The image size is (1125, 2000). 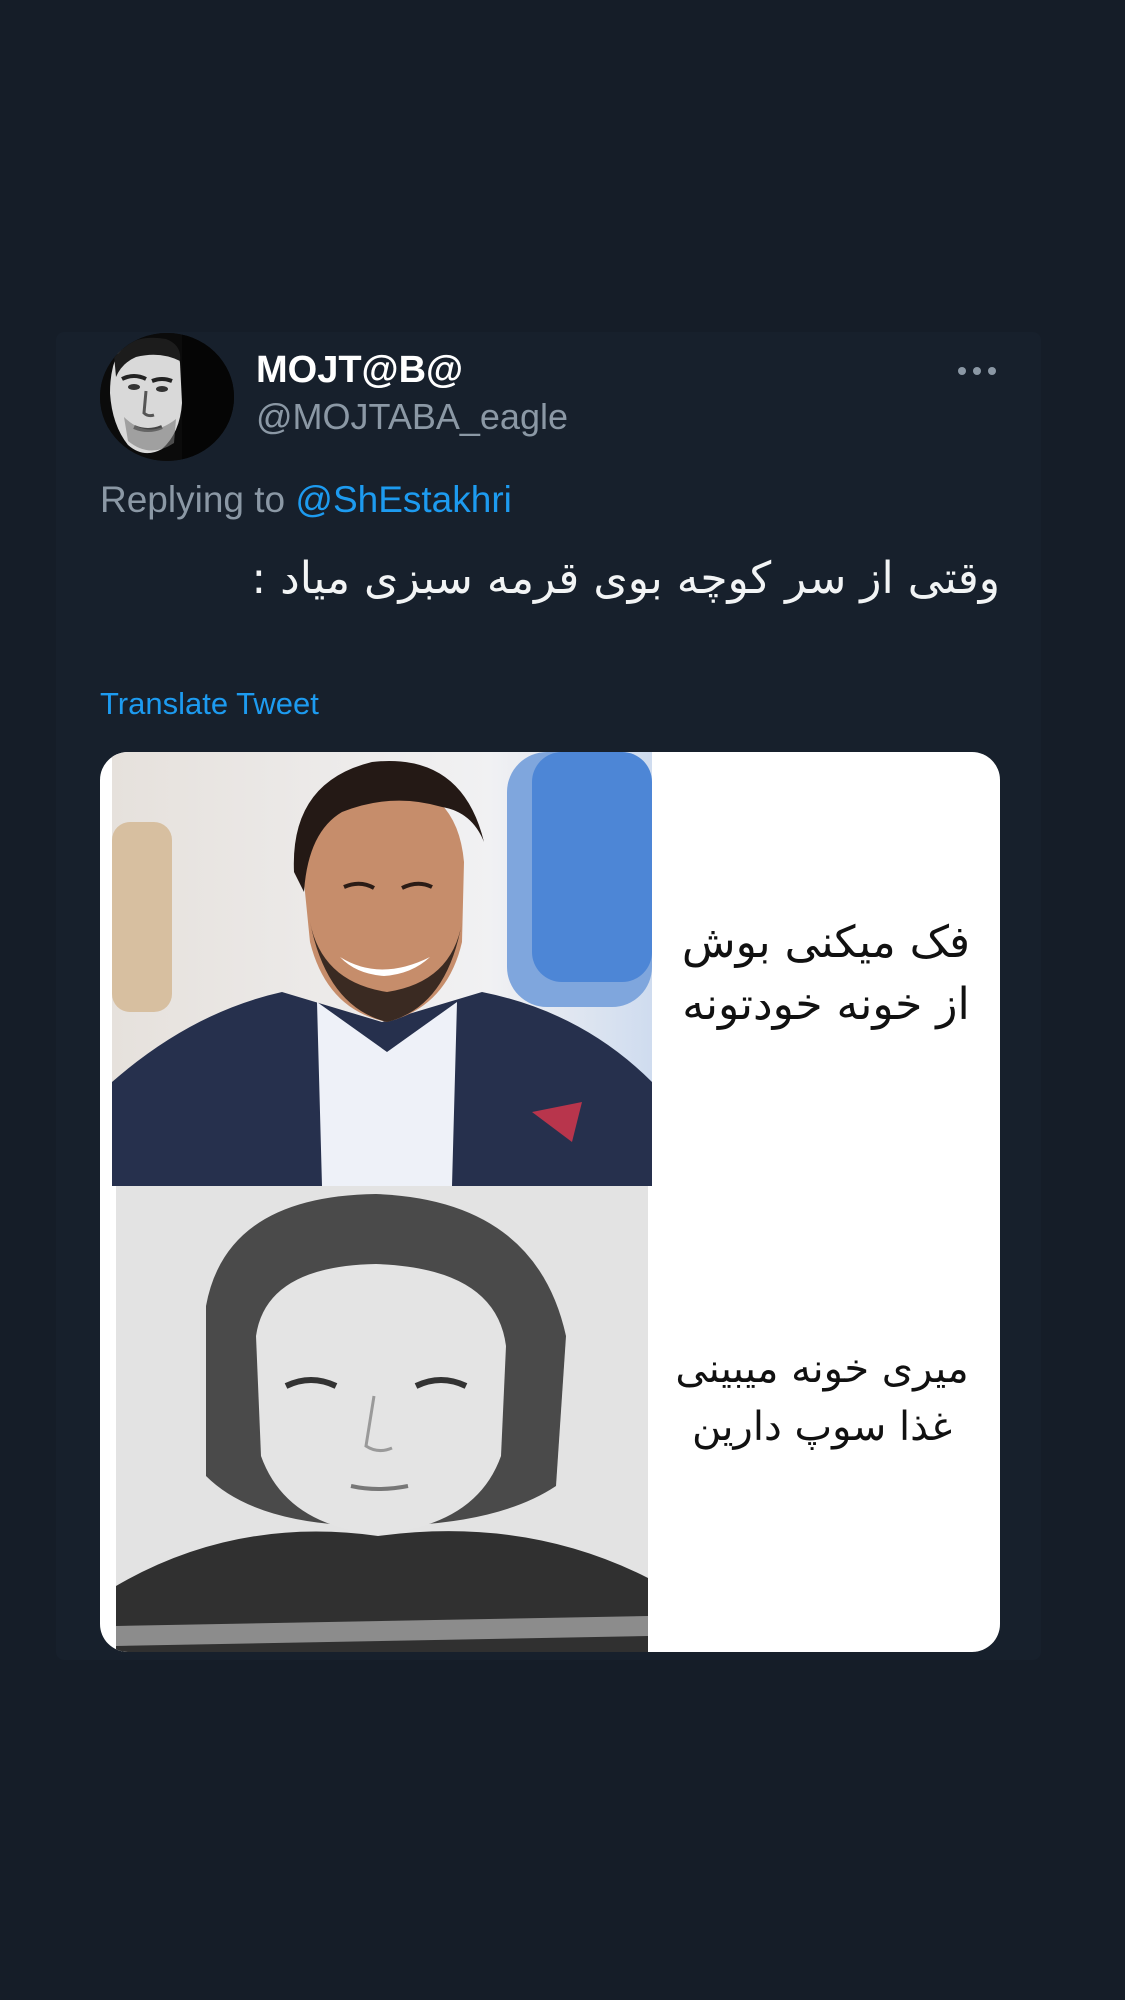 What do you see at coordinates (382, 969) in the screenshot?
I see `adult-man-photo` at bounding box center [382, 969].